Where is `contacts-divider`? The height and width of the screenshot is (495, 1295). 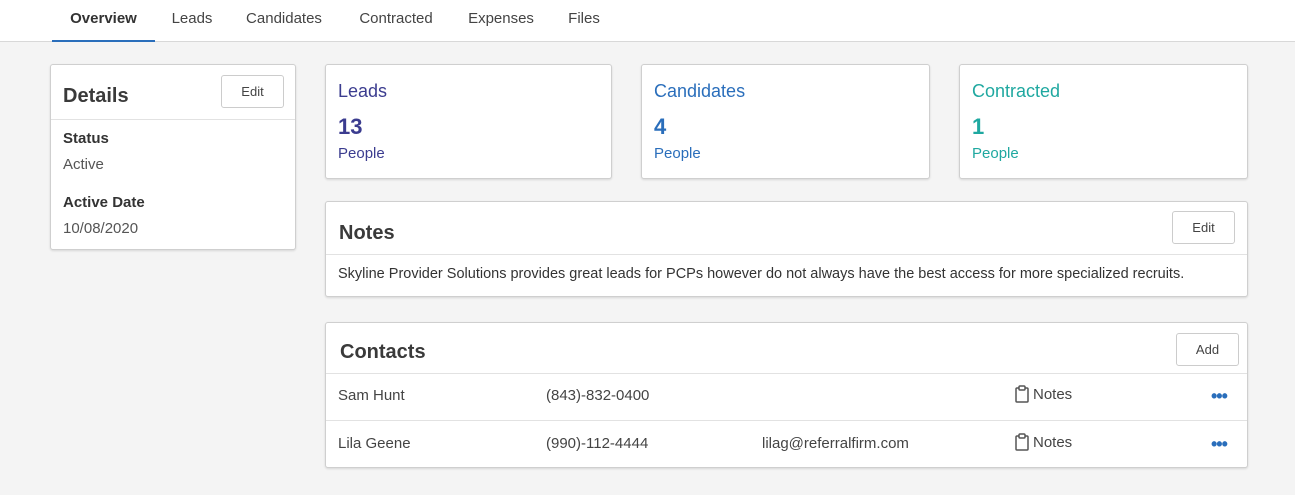
contacts-divider is located at coordinates (786, 373).